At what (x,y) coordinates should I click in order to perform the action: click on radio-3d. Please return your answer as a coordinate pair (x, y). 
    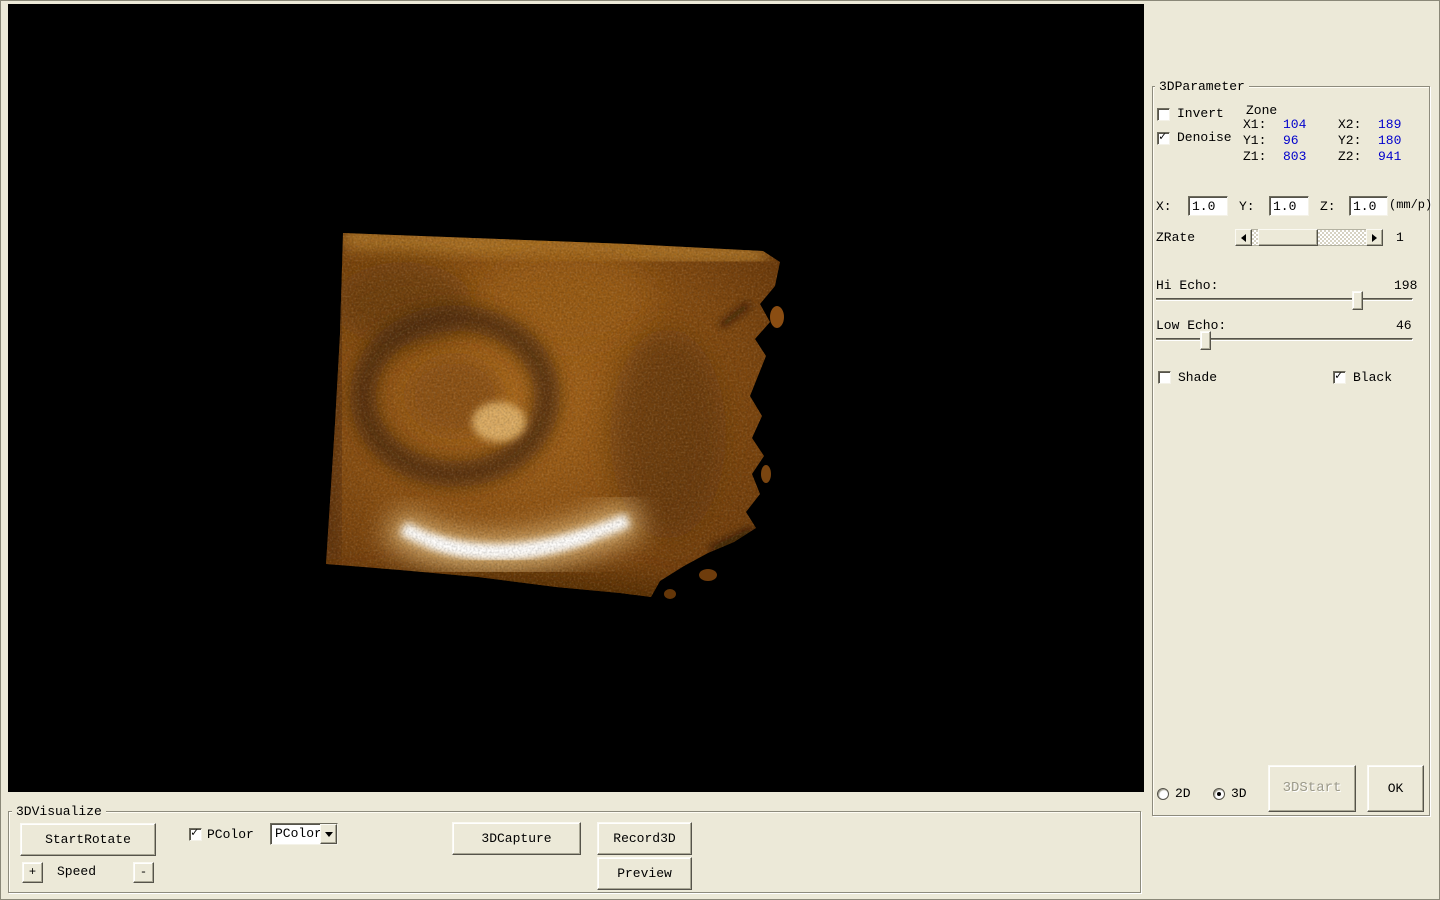
    Looking at the image, I should click on (1219, 794).